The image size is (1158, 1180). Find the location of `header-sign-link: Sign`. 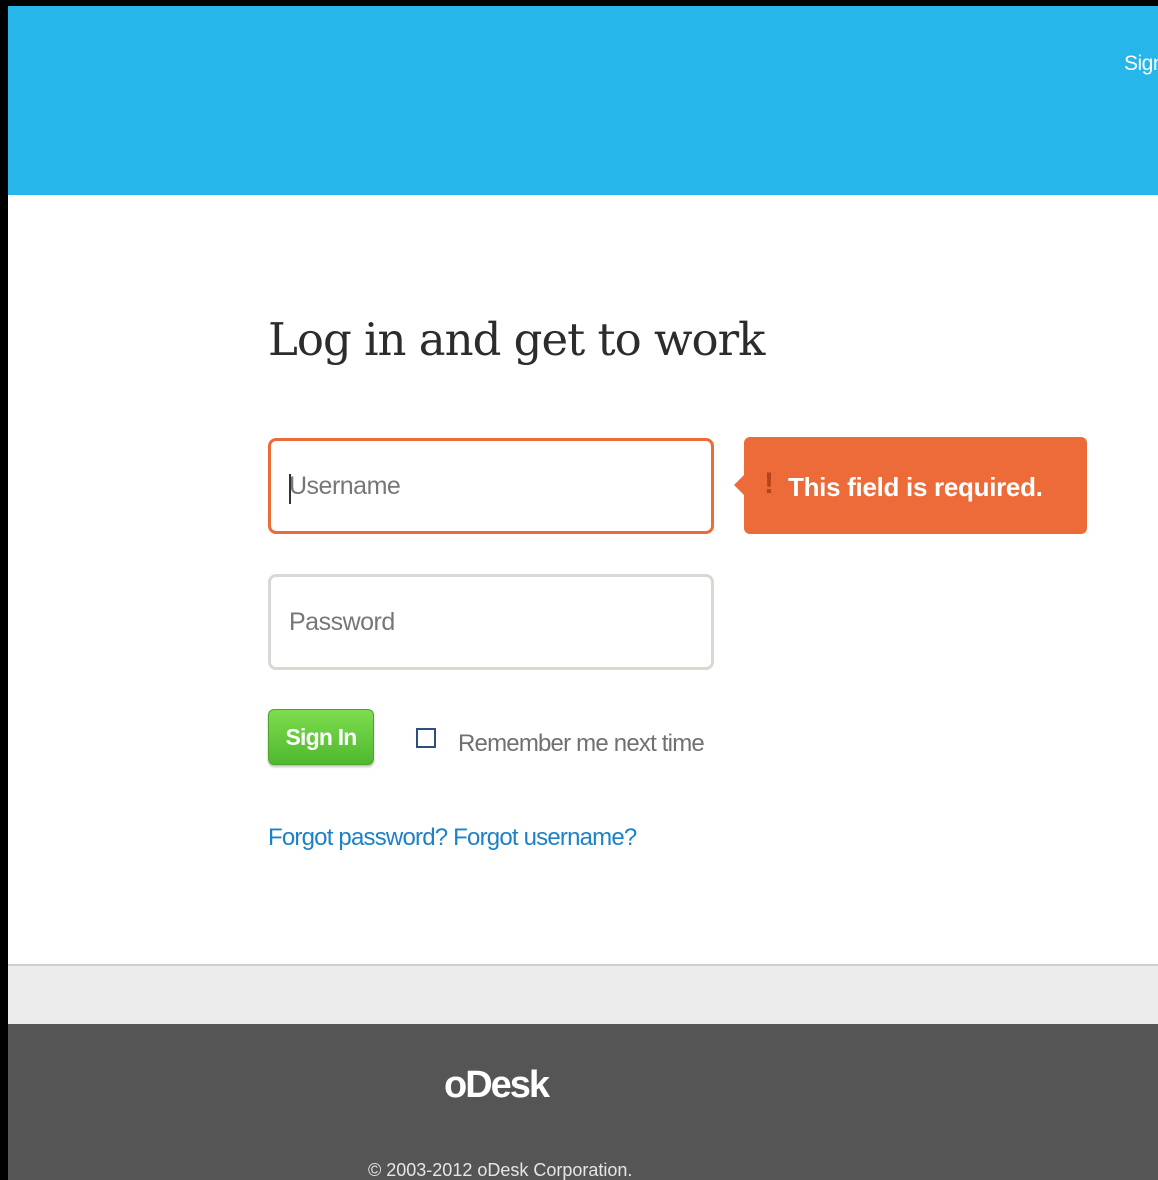

header-sign-link: Sign is located at coordinates (1141, 64).